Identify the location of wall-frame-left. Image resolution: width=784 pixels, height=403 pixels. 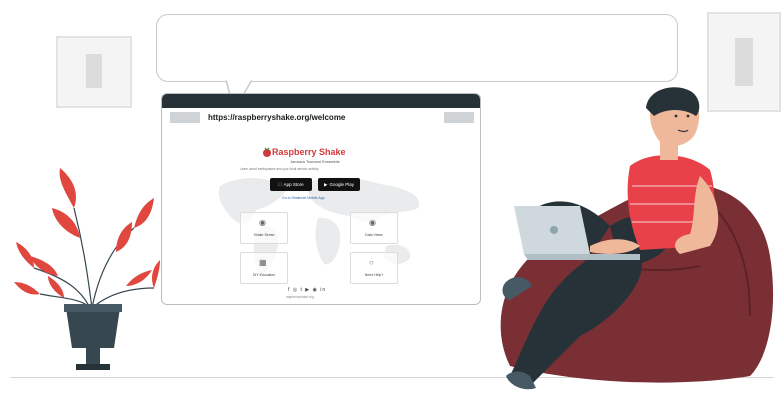
(94, 72).